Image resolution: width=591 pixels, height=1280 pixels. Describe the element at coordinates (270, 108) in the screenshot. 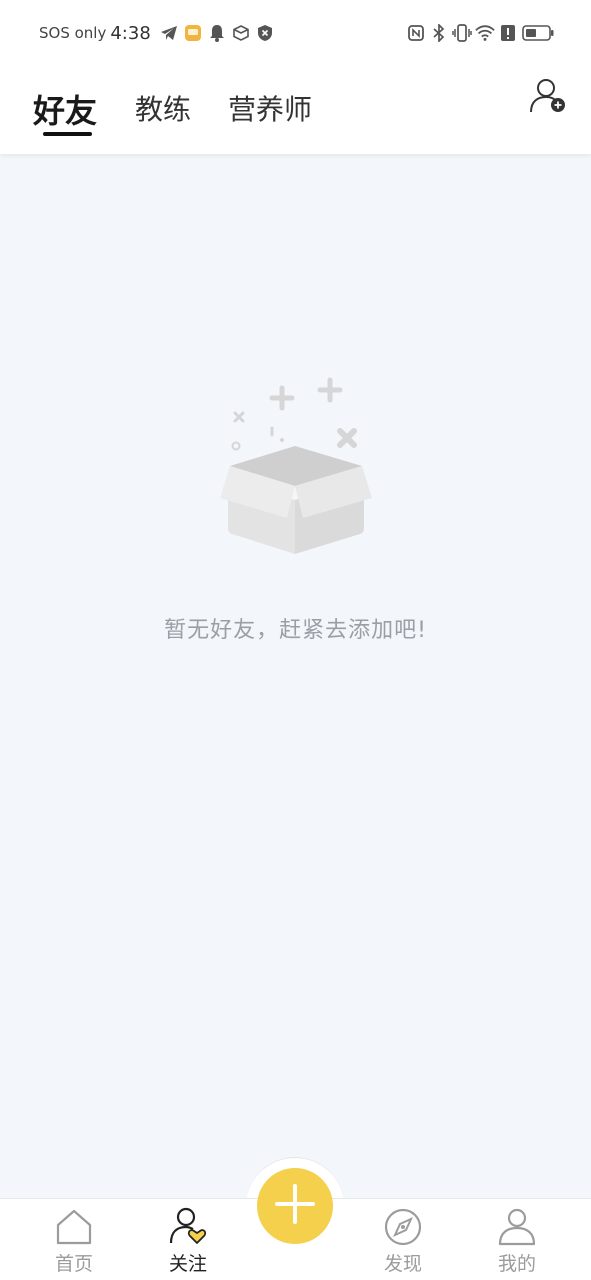

I see `tab-nutritionists: 营养师` at that location.